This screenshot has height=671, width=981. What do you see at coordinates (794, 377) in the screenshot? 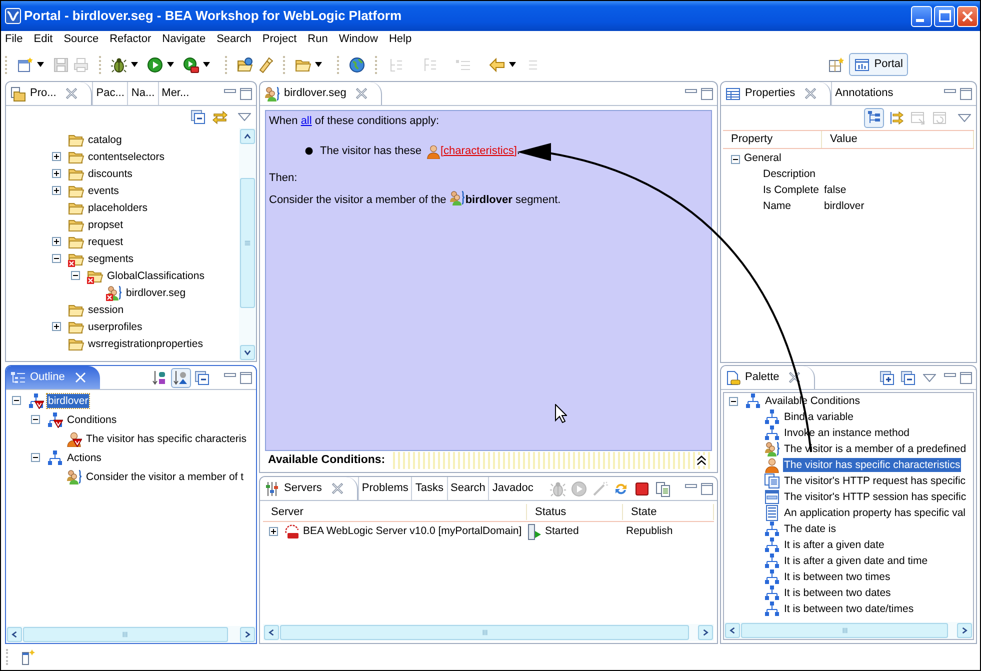
I see `close-icon` at bounding box center [794, 377].